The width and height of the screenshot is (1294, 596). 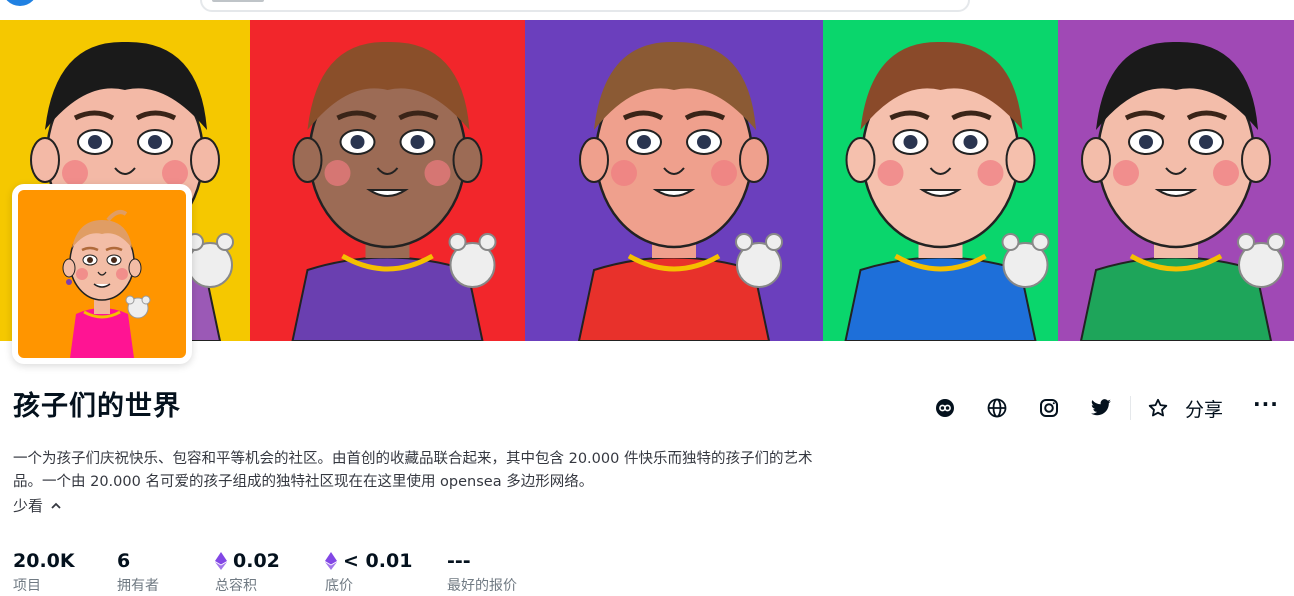 What do you see at coordinates (1130, 408) in the screenshot?
I see `actions-divider` at bounding box center [1130, 408].